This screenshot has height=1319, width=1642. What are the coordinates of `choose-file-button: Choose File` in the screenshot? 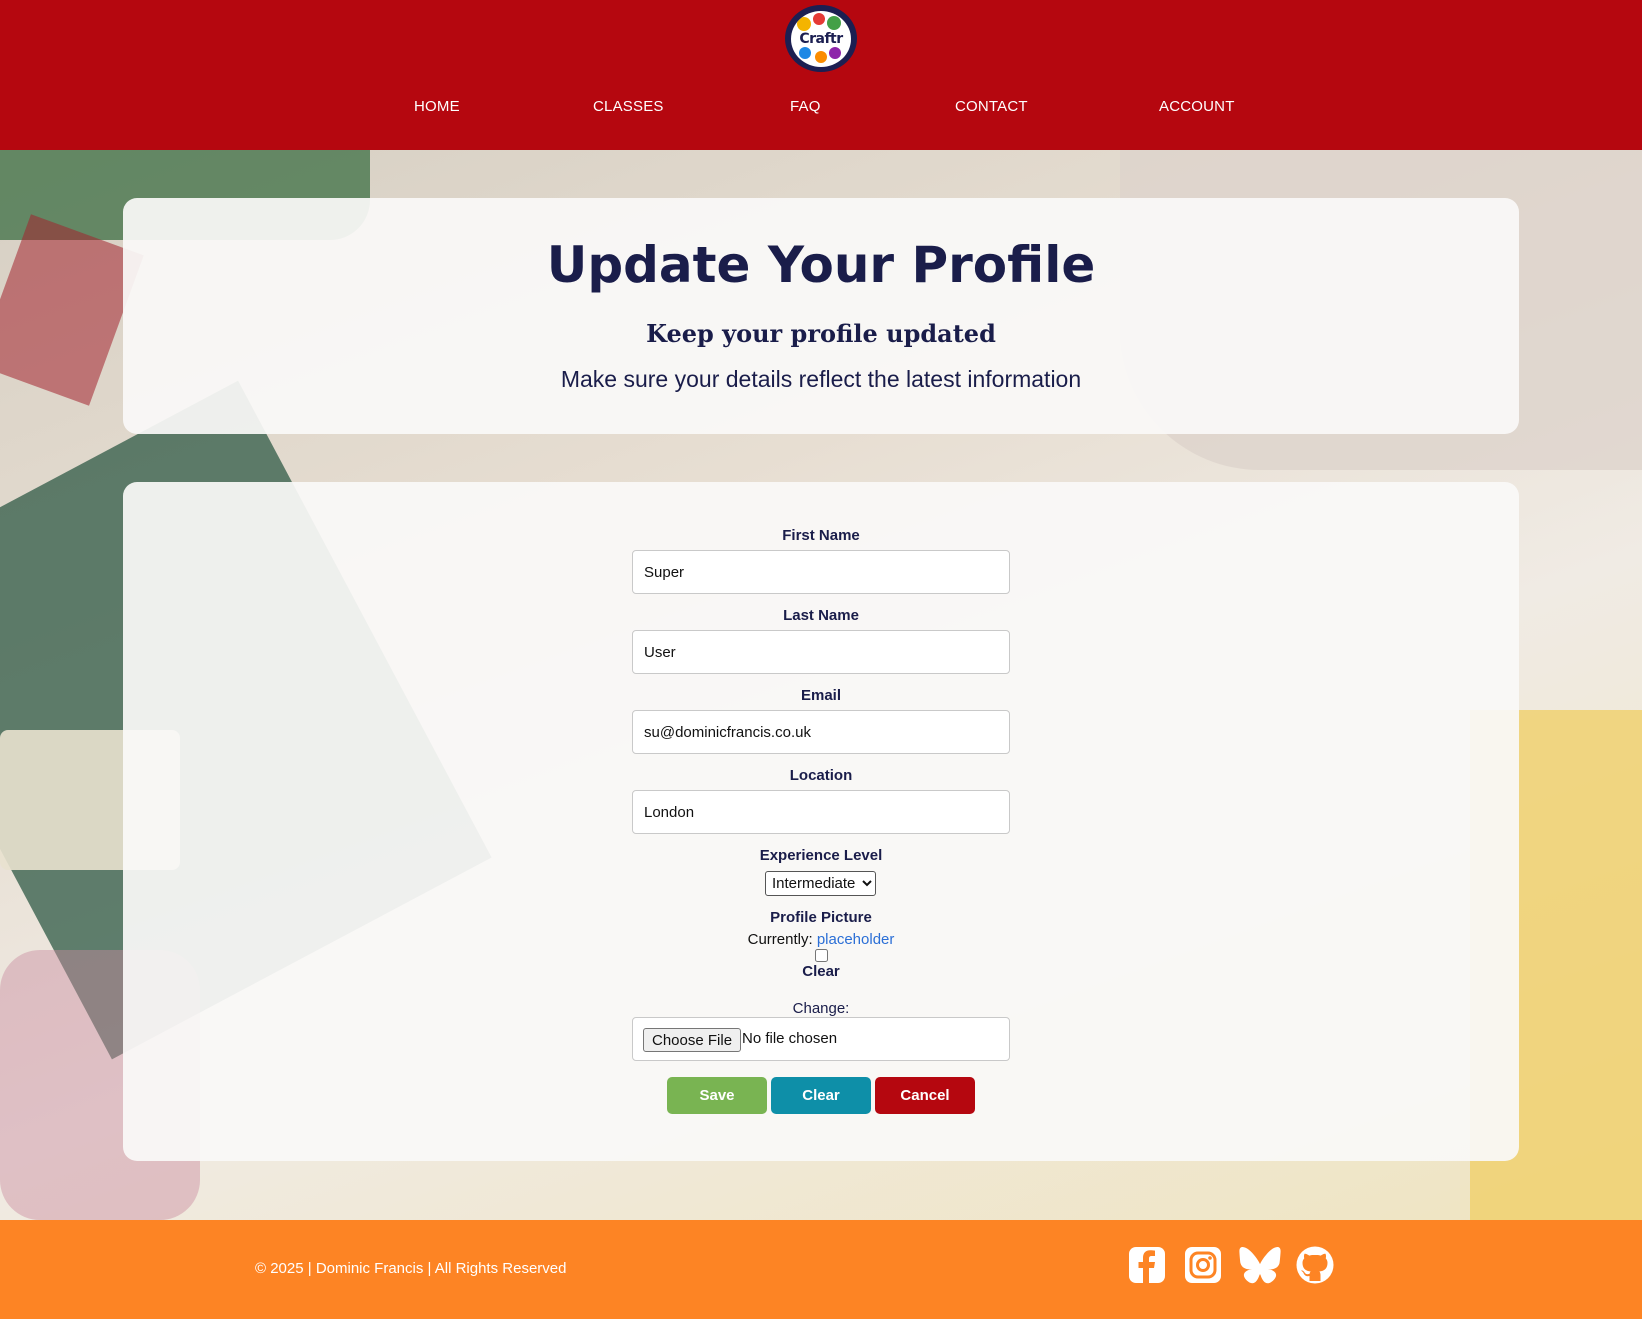 It's located at (692, 1040).